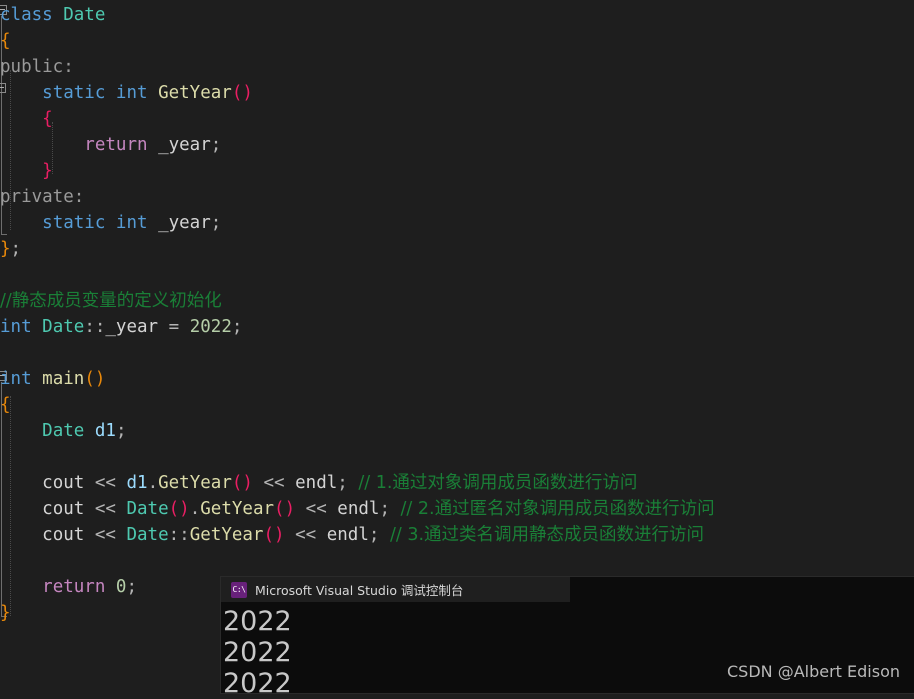 Image resolution: width=914 pixels, height=699 pixels. I want to click on code-token: ., so click(153, 483).